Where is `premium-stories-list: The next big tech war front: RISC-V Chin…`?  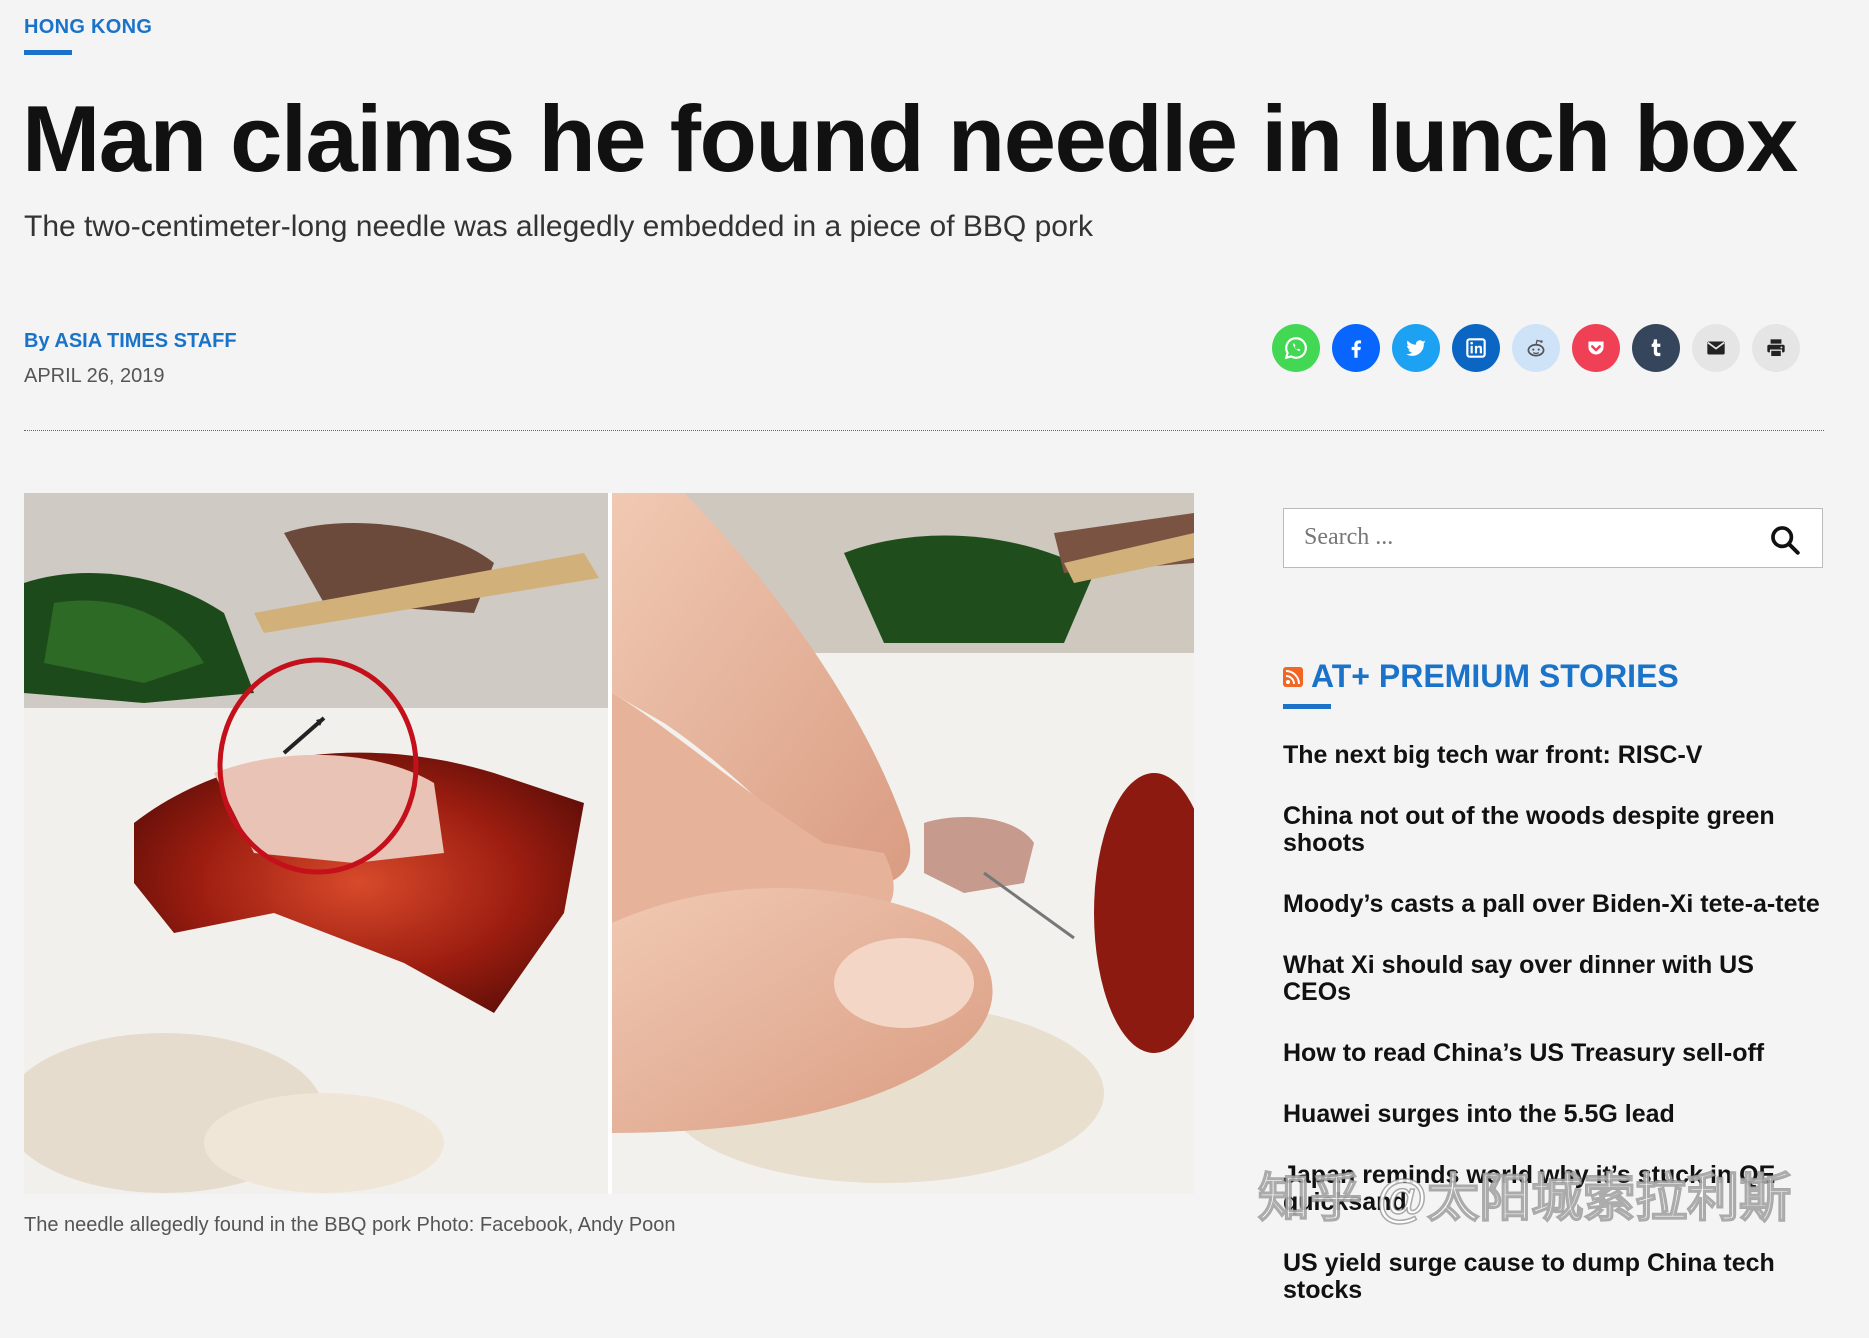 premium-stories-list: The next big tech war front: RISC-V Chin… is located at coordinates (1555, 1040).